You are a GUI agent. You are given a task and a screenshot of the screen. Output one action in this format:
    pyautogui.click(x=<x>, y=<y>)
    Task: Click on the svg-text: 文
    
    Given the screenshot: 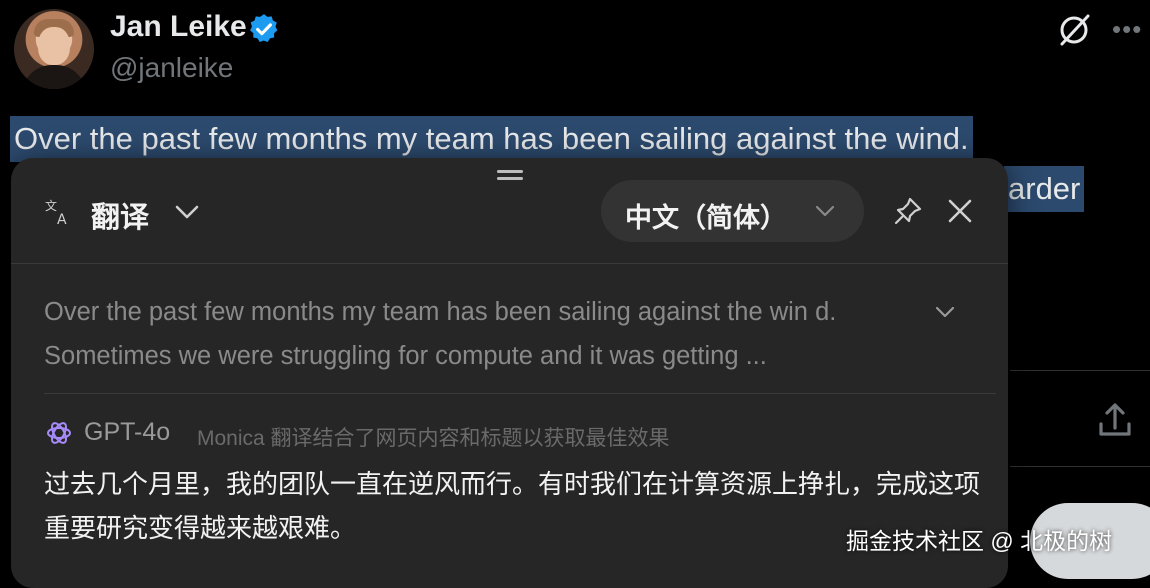 What is the action you would take?
    pyautogui.click(x=51, y=205)
    